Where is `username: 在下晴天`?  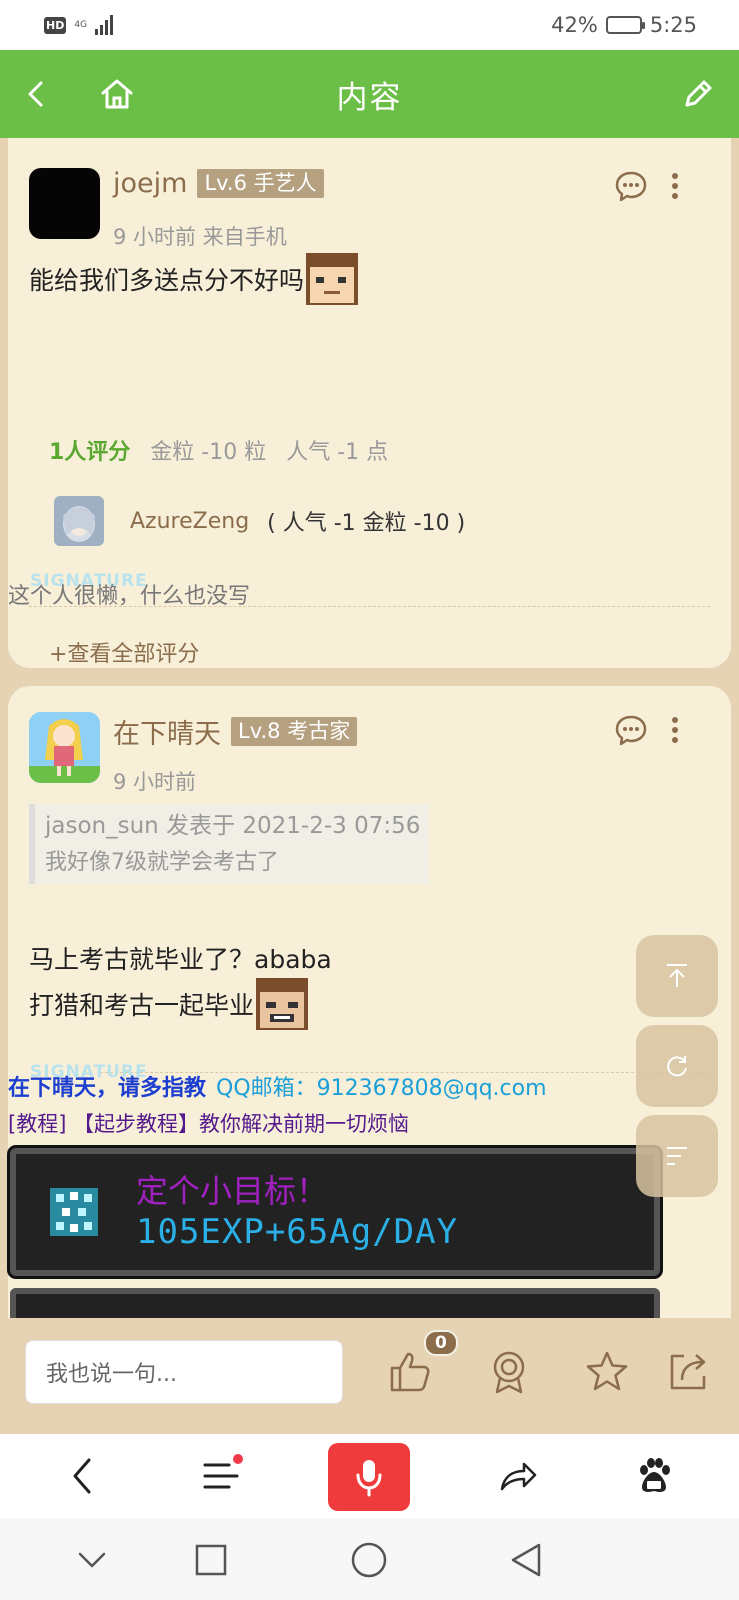 username: 在下晴天 is located at coordinates (167, 731).